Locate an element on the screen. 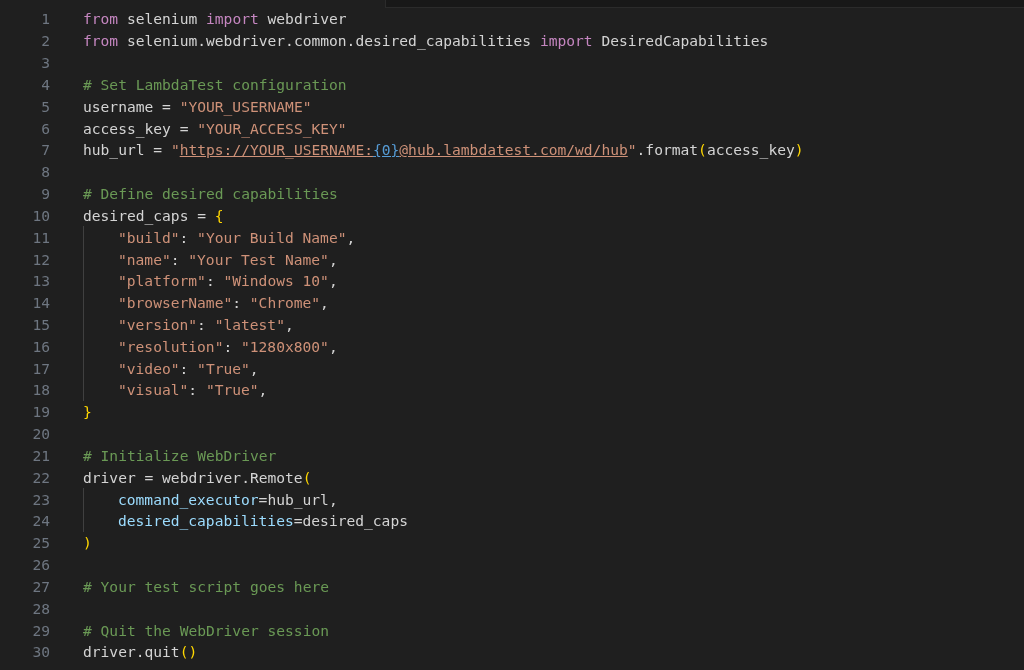 The height and width of the screenshot is (670, 1024). code-line: "build": "Your Build Name", is located at coordinates (237, 237).